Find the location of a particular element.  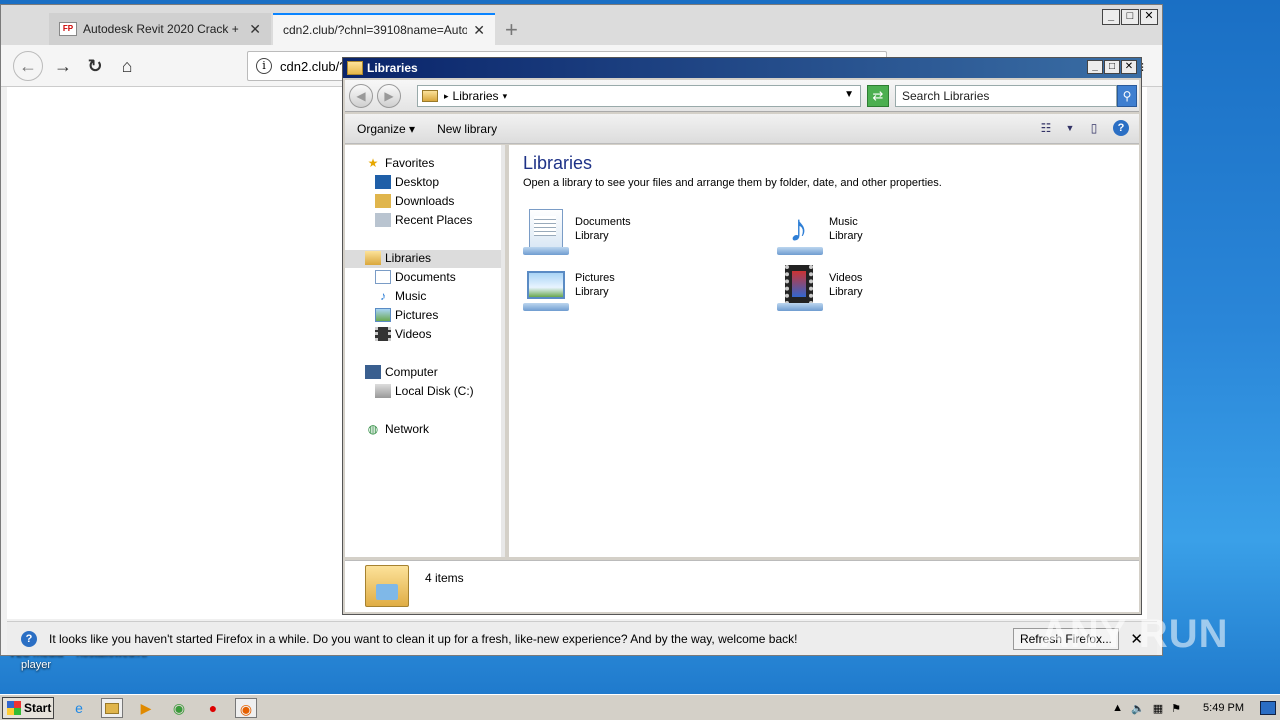

media-player-icon: ▶ is located at coordinates (146, 708).